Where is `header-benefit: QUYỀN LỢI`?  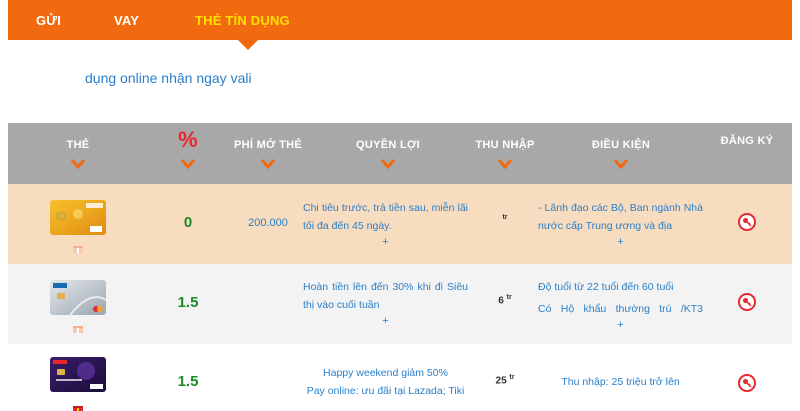 header-benefit: QUYỀN LỢI is located at coordinates (388, 153).